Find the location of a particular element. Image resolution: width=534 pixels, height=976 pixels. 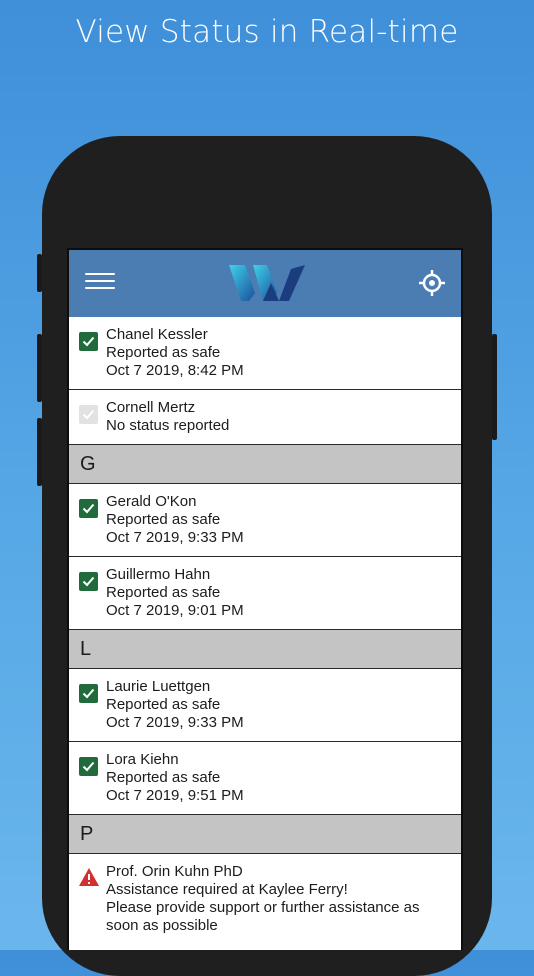

contact-status: No status reported is located at coordinates (168, 425).